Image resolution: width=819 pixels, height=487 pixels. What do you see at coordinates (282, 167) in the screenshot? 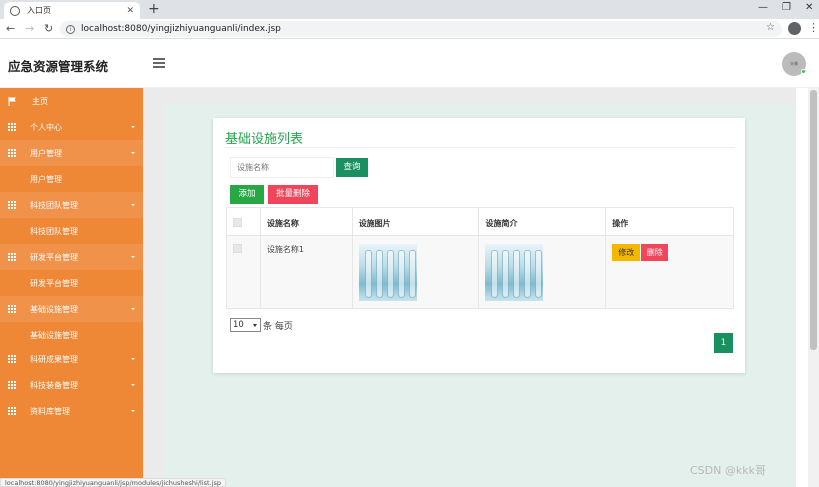
I see `search-input` at bounding box center [282, 167].